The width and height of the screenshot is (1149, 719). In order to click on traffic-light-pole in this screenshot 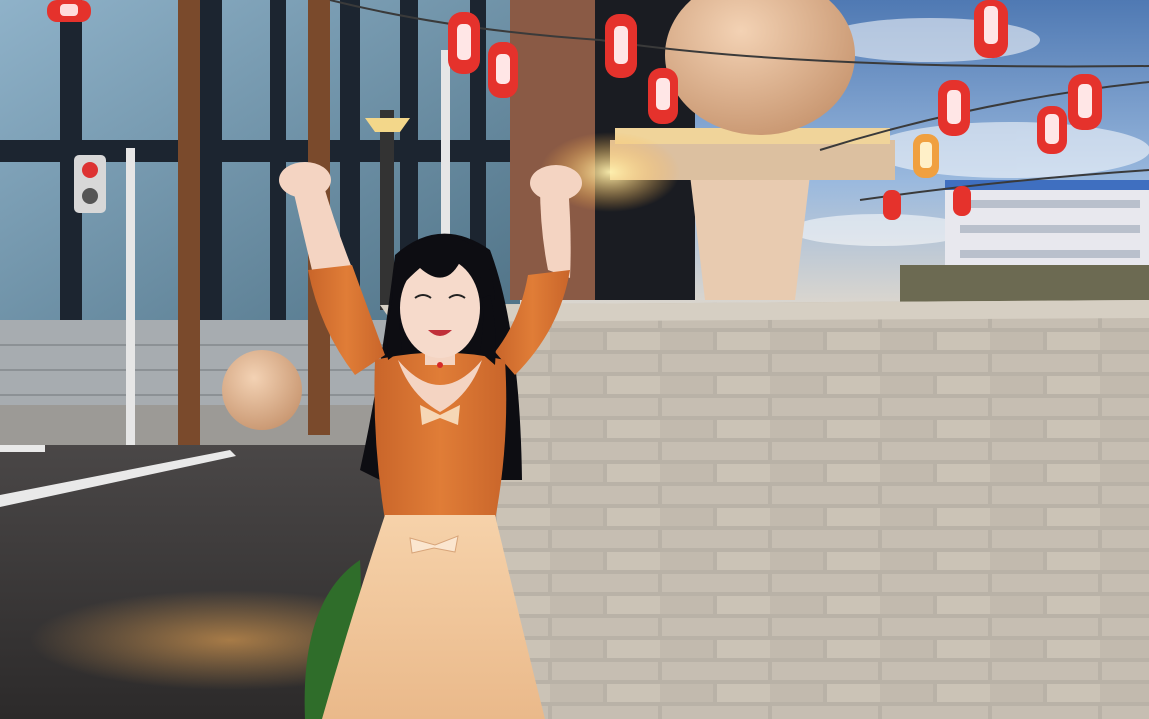, I will do `click(130, 296)`.